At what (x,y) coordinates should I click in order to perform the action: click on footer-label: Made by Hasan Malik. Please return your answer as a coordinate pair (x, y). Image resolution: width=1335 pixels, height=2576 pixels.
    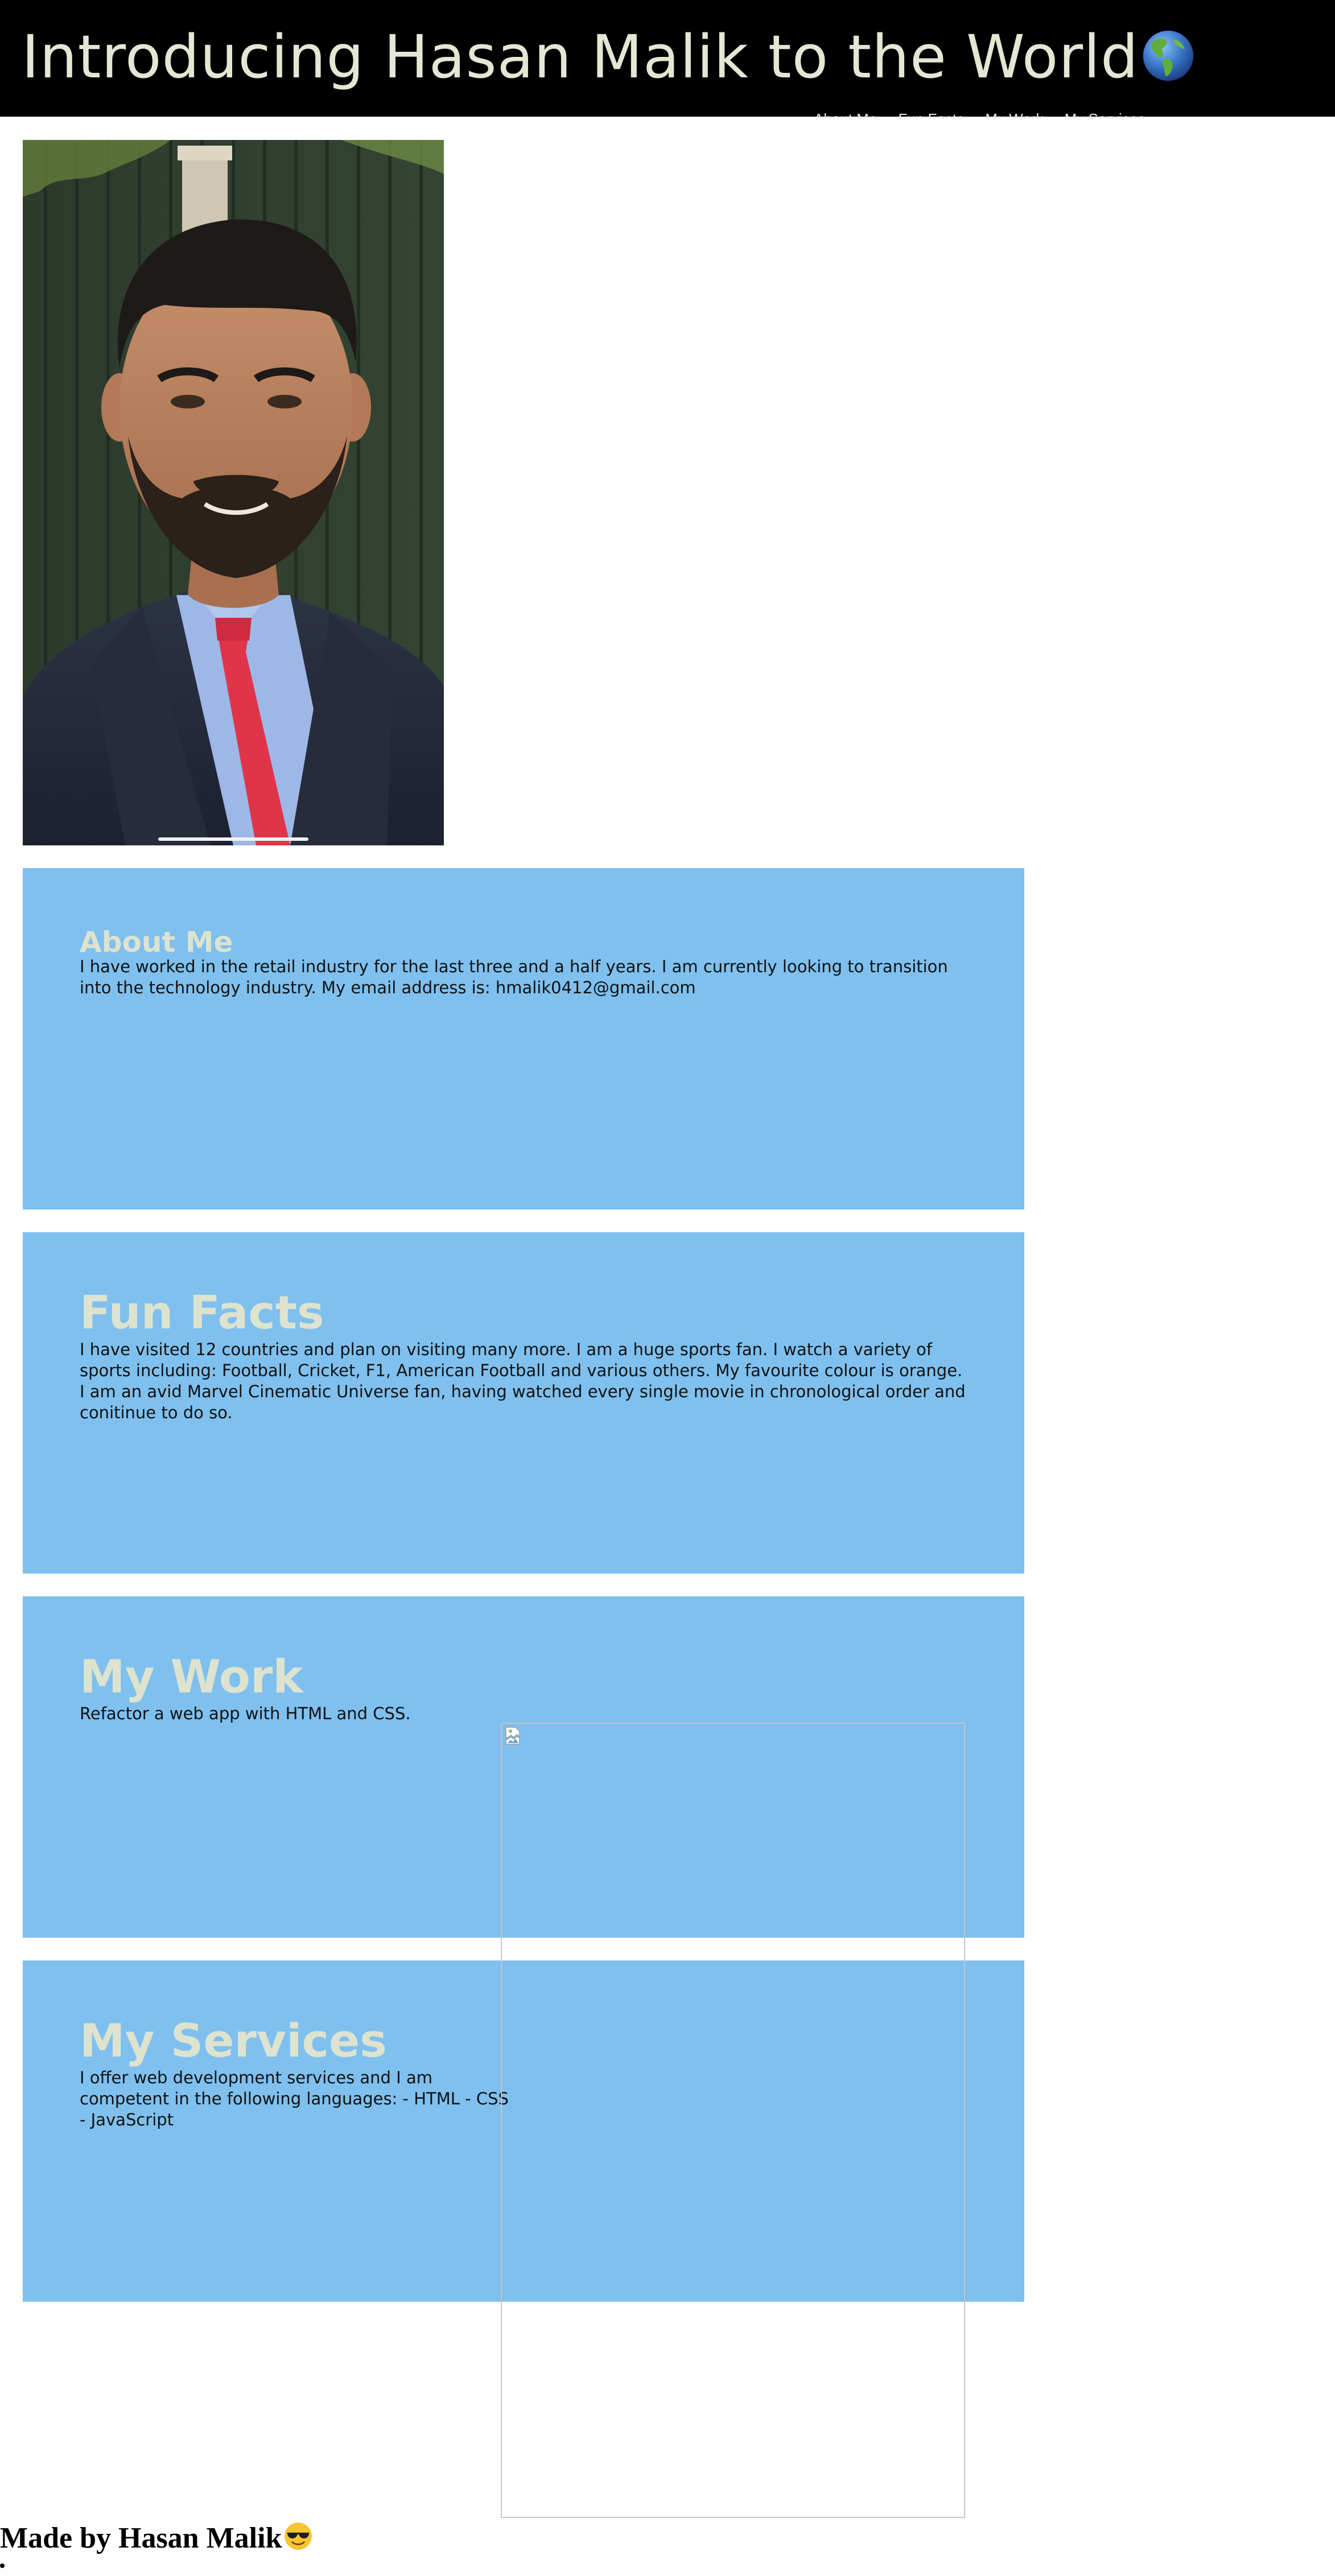
    Looking at the image, I should click on (141, 2538).